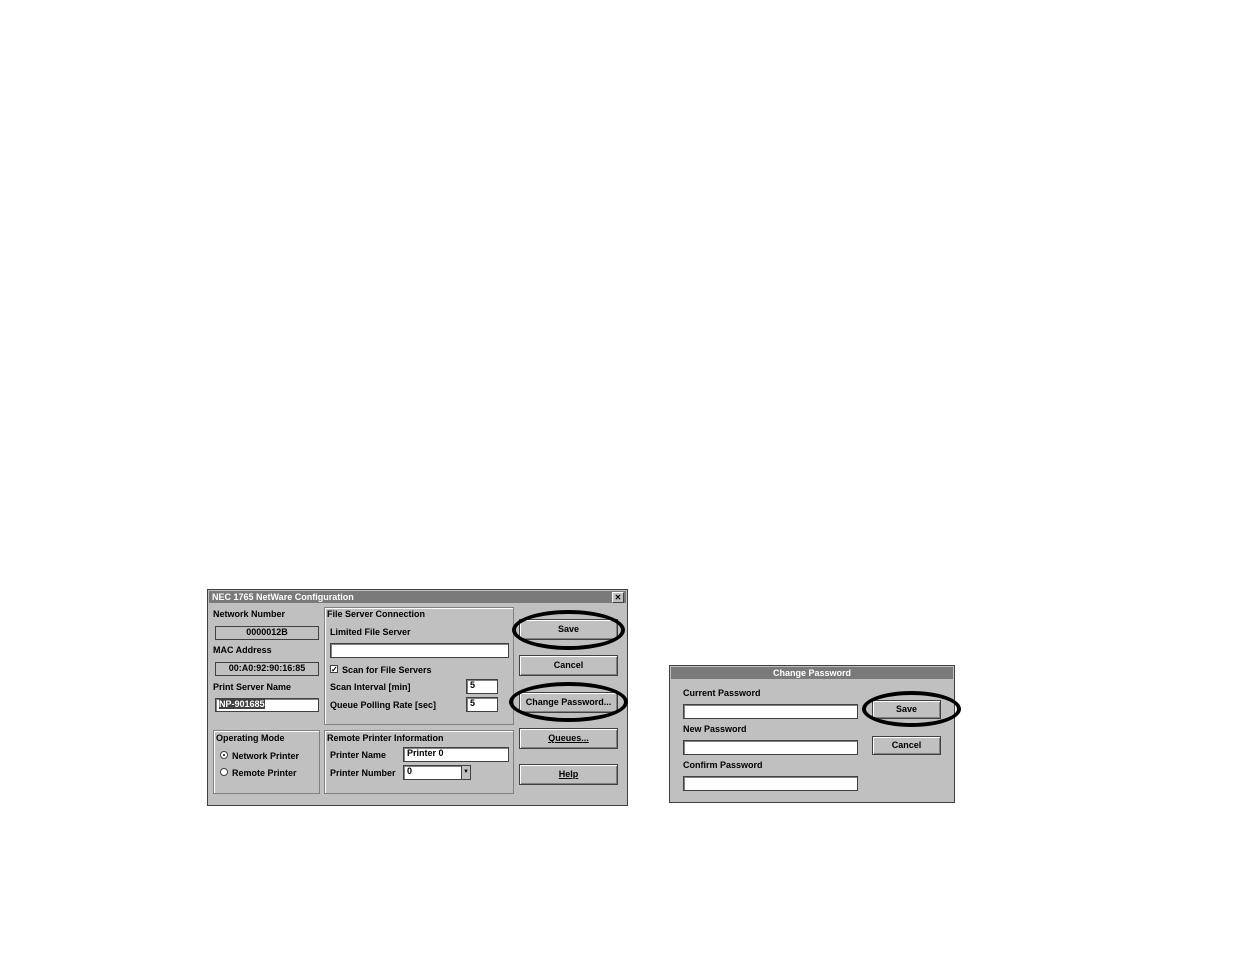  What do you see at coordinates (417, 597) in the screenshot?
I see `config-title-bar: NEC 1765 NetWare Configuration ✕` at bounding box center [417, 597].